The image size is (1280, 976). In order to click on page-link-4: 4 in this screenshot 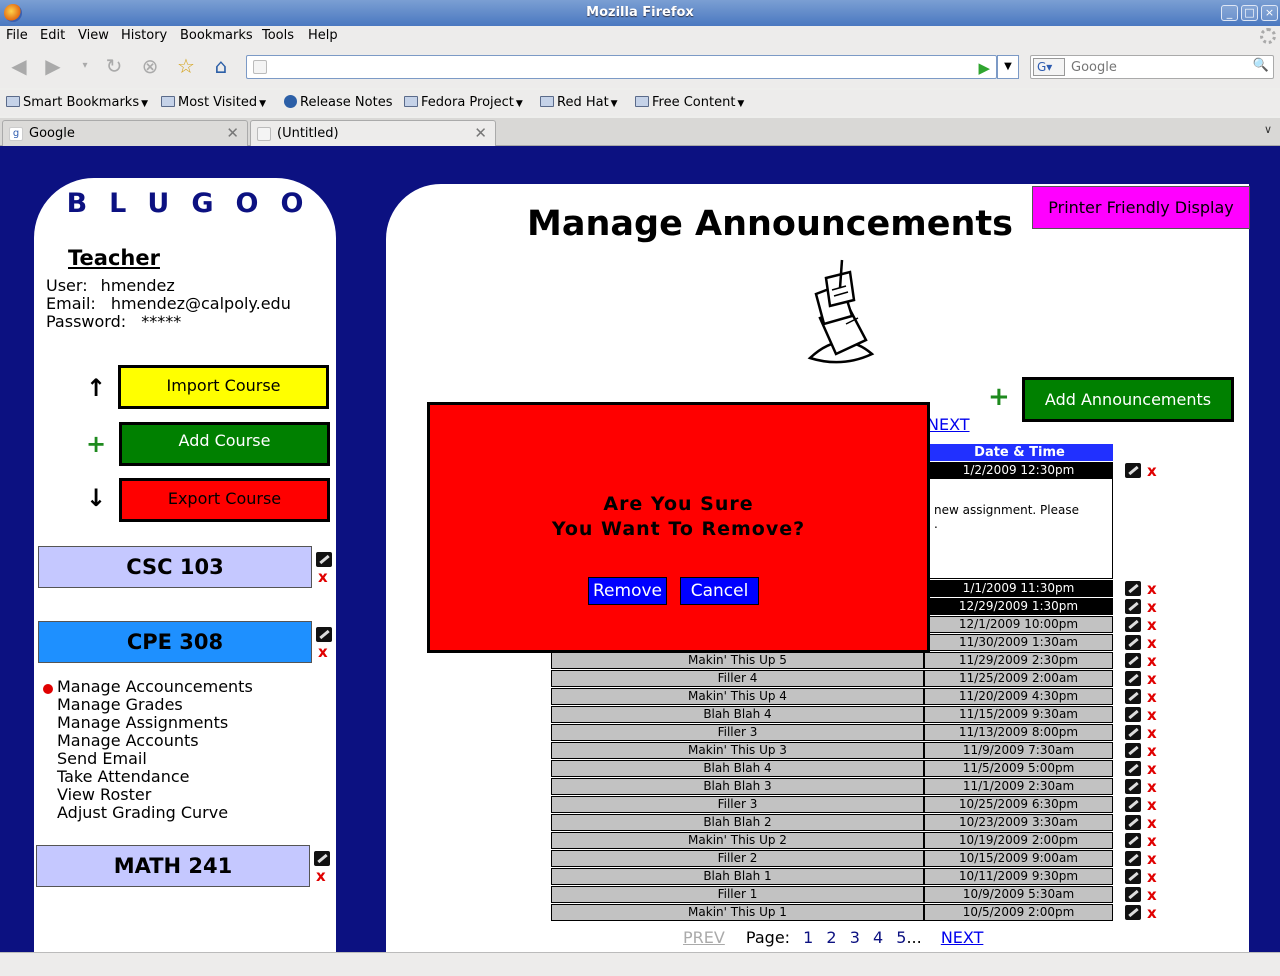, I will do `click(878, 937)`.